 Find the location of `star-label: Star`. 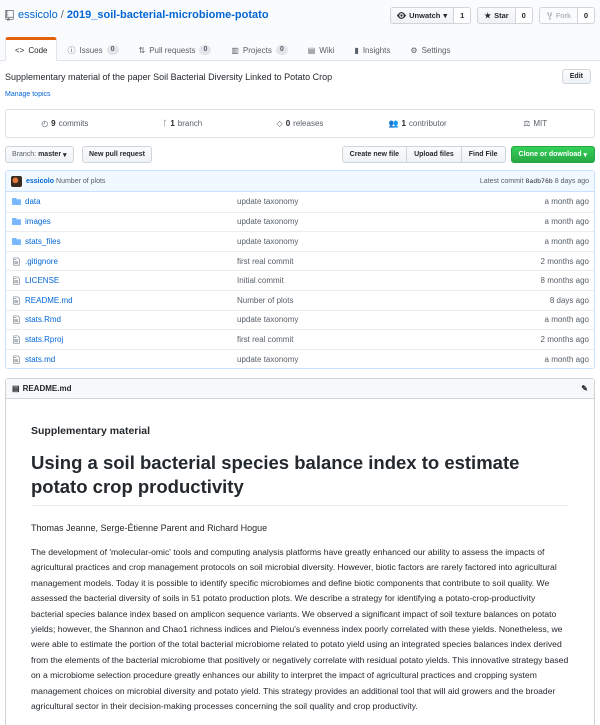

star-label: Star is located at coordinates (501, 15).